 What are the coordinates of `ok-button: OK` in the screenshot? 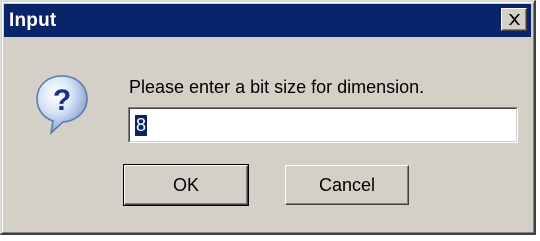 It's located at (186, 185).